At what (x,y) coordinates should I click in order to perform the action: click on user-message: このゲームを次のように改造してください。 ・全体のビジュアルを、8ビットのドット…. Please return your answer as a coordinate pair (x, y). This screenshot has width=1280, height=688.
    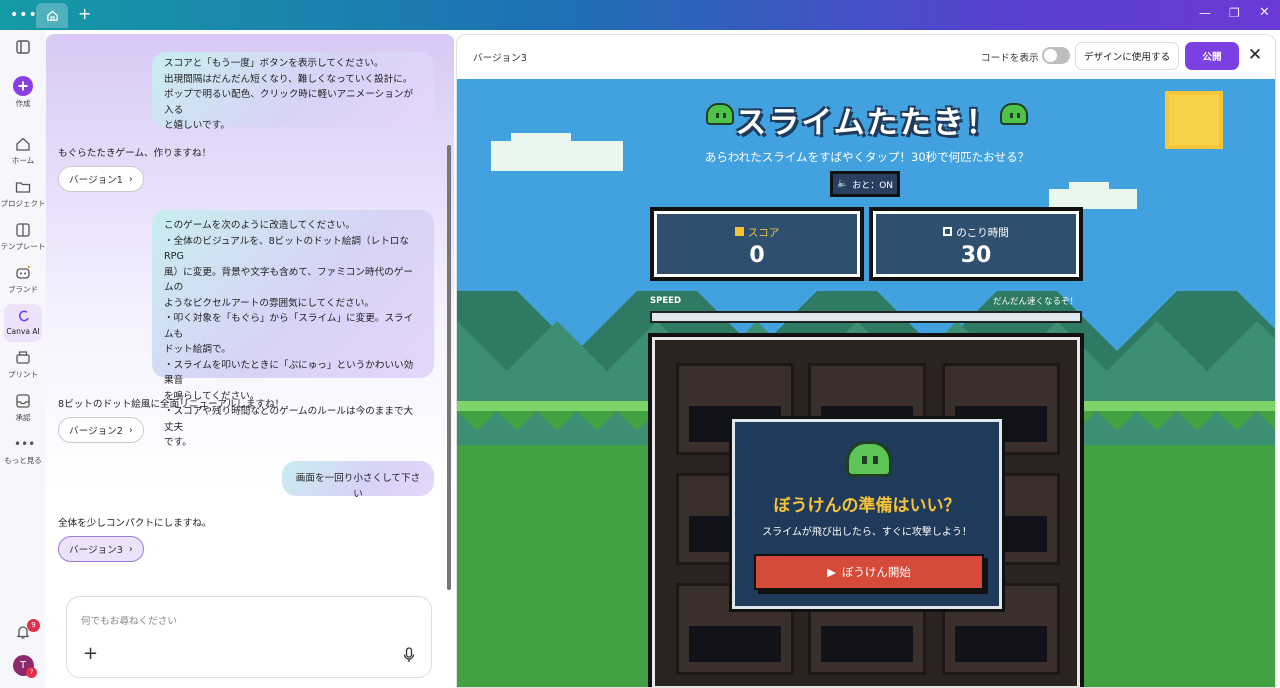
    Looking at the image, I should click on (293, 329).